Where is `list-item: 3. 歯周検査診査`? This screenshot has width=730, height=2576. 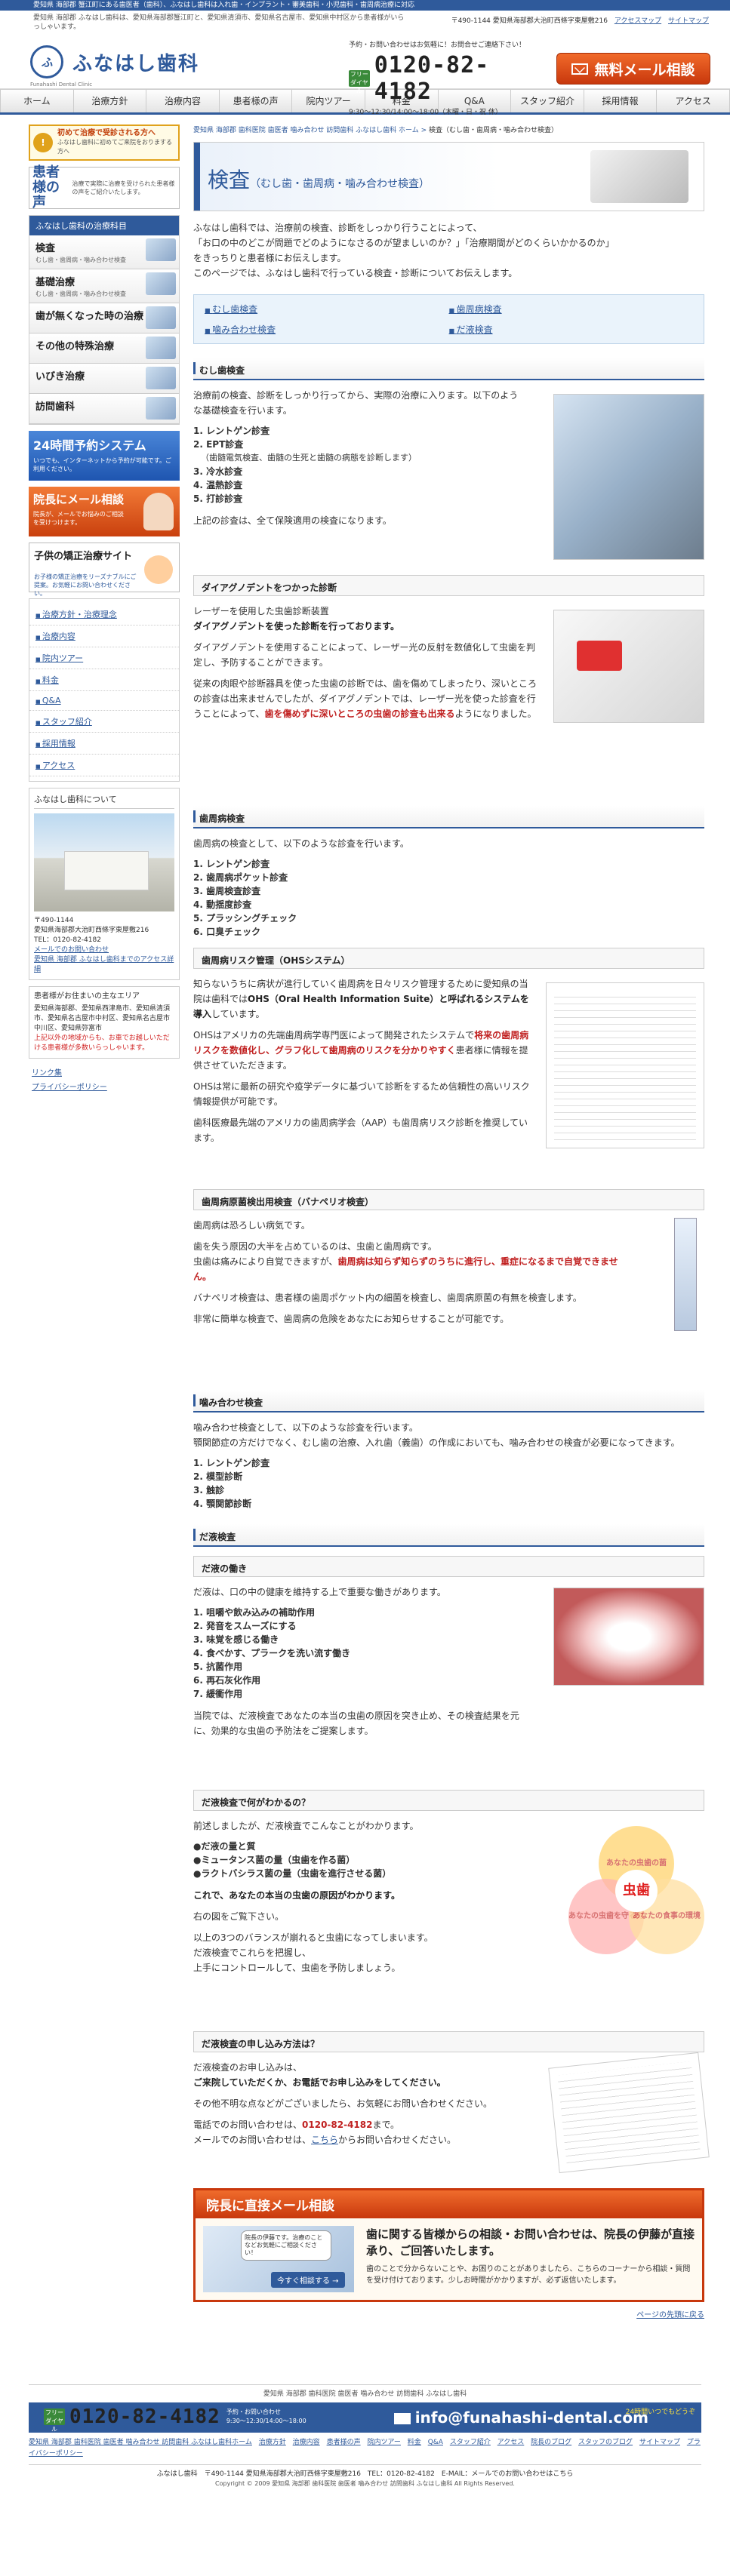 list-item: 3. 歯周検査診査 is located at coordinates (227, 891).